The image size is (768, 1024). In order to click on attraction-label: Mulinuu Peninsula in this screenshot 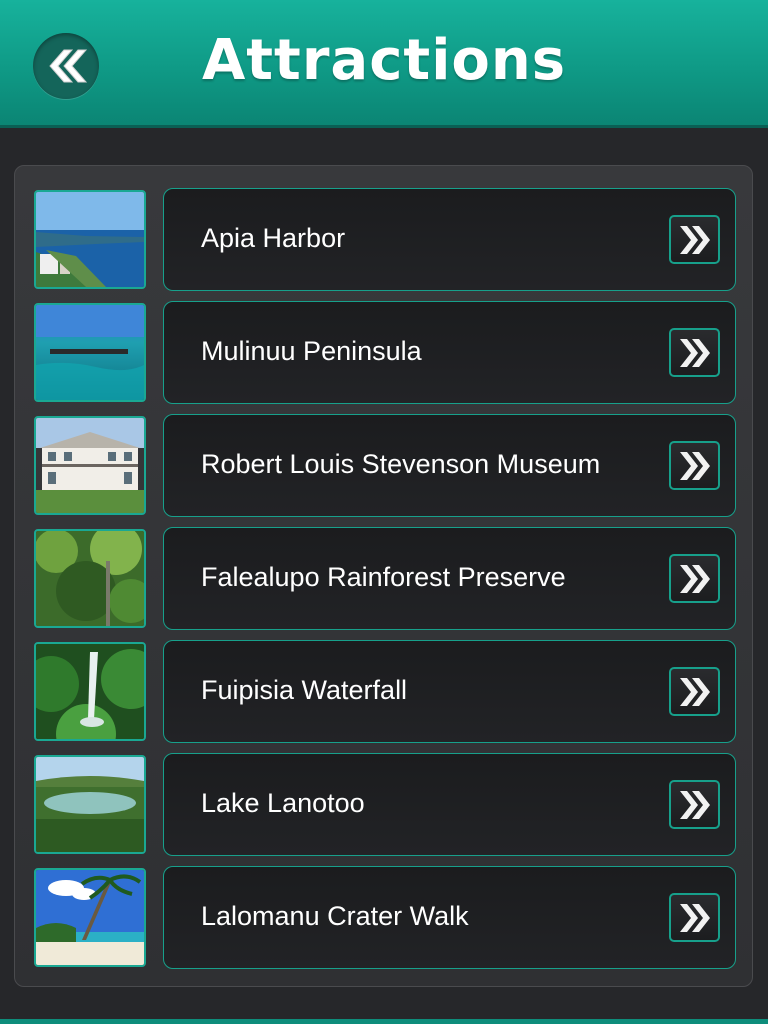, I will do `click(311, 351)`.